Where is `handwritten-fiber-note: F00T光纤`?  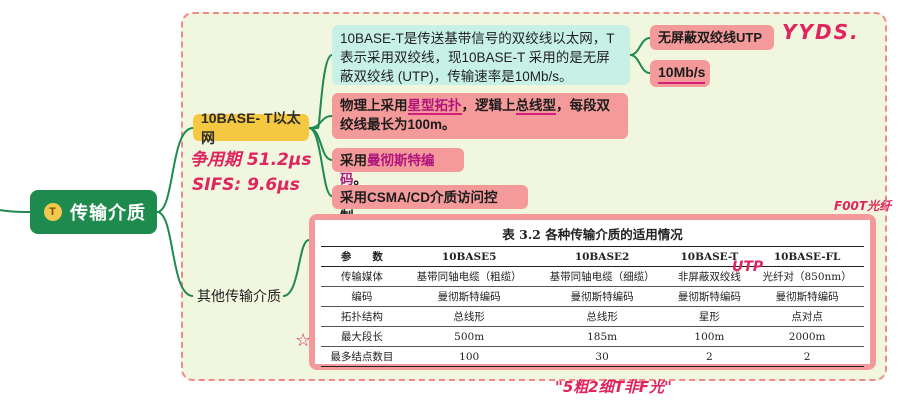
handwritten-fiber-note: F00T光纤 is located at coordinates (863, 206).